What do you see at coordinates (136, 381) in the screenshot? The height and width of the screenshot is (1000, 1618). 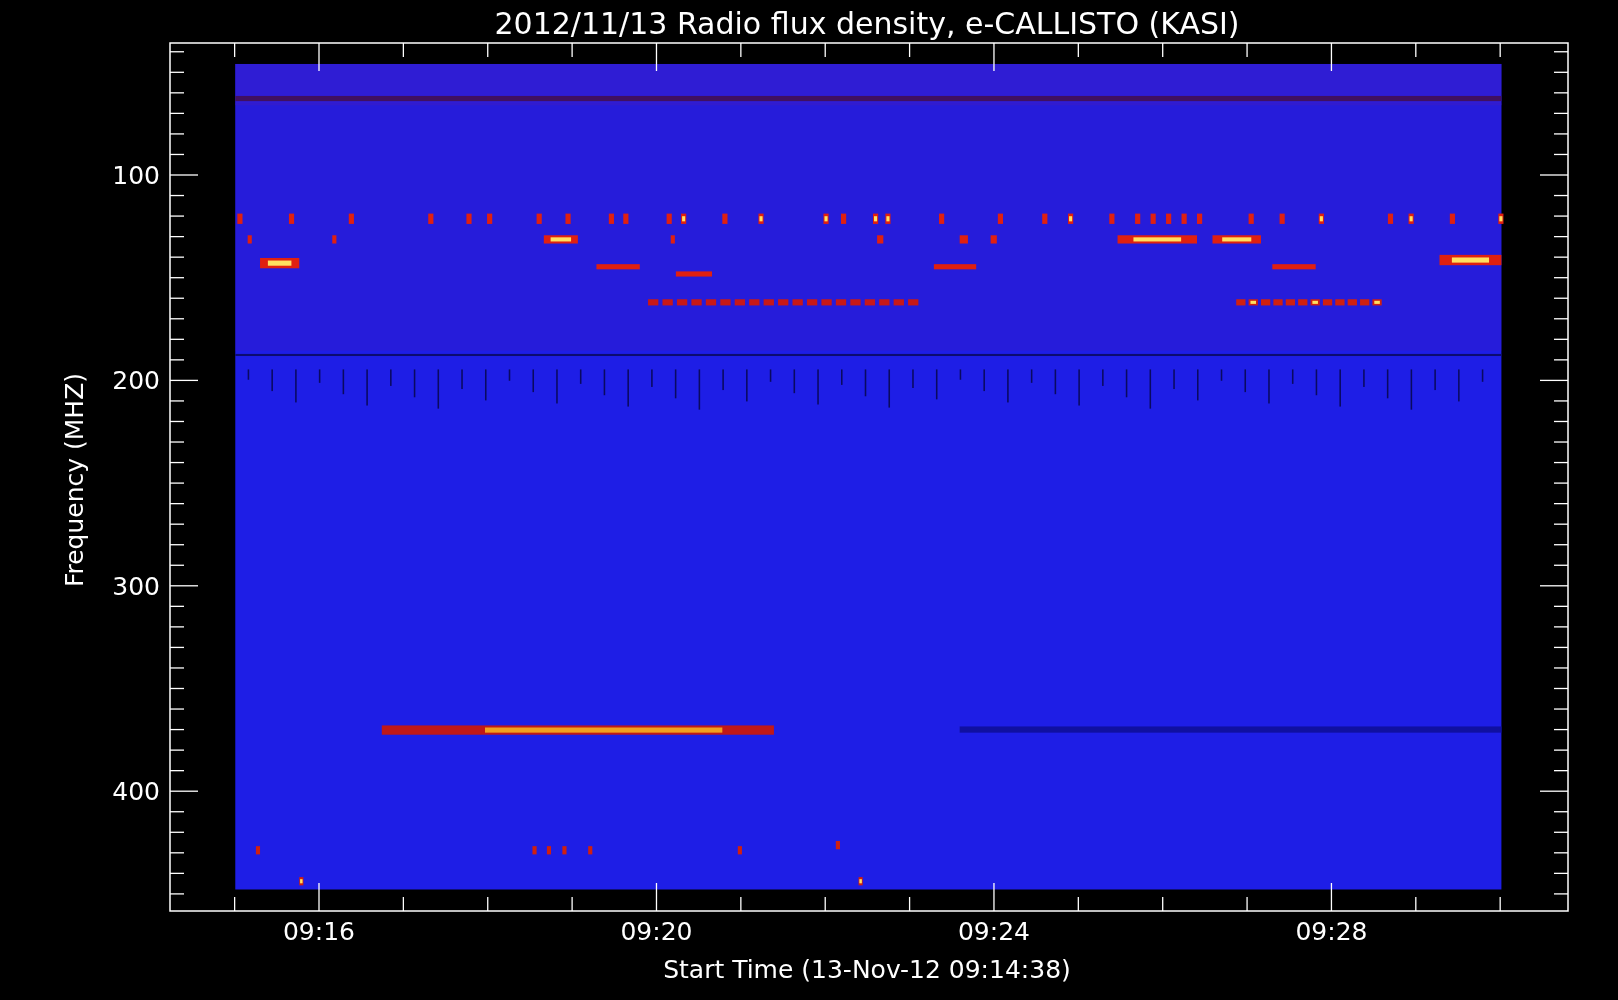 I see `axis-tick-label: 200` at bounding box center [136, 381].